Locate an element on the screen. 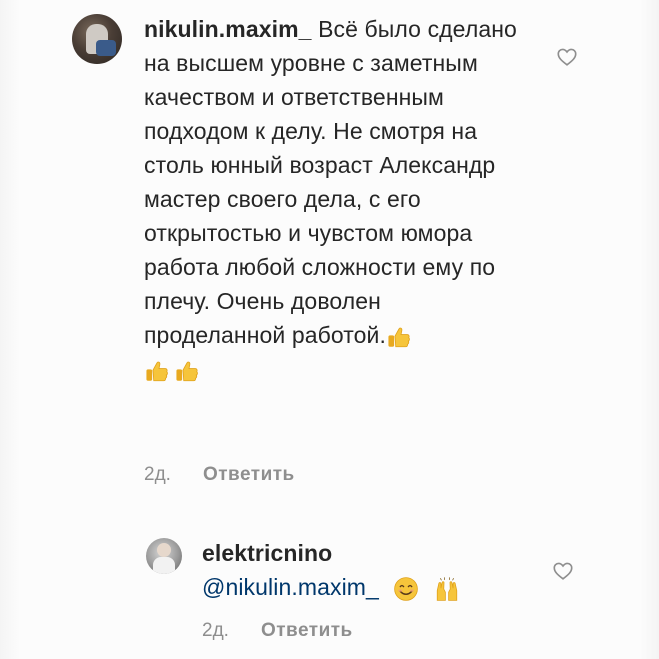 This screenshot has height=659, width=659. avatar-head is located at coordinates (164, 550).